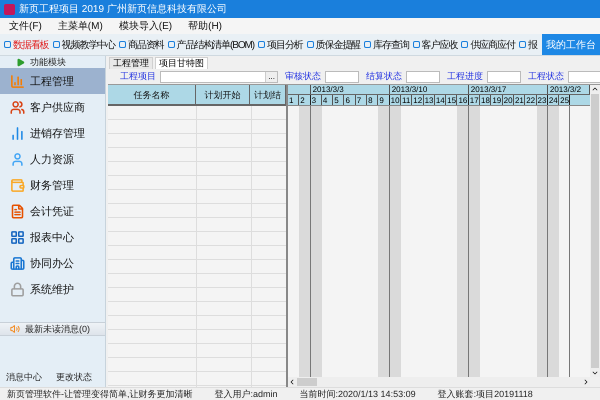 The height and width of the screenshot is (400, 600). What do you see at coordinates (99, 394) in the screenshot?
I see `status-text: 新页管理软件-让管理变得简单,让财务更加清晰` at bounding box center [99, 394].